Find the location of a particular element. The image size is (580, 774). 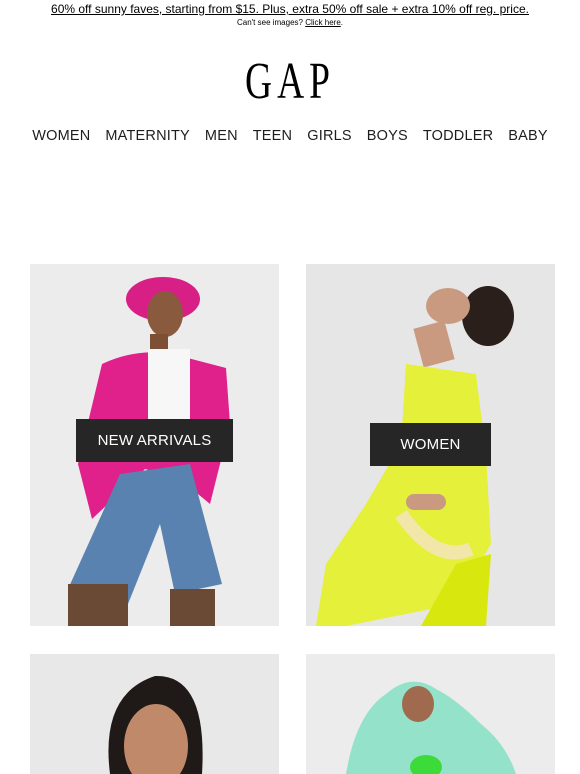

category-4-photo is located at coordinates (430, 714).